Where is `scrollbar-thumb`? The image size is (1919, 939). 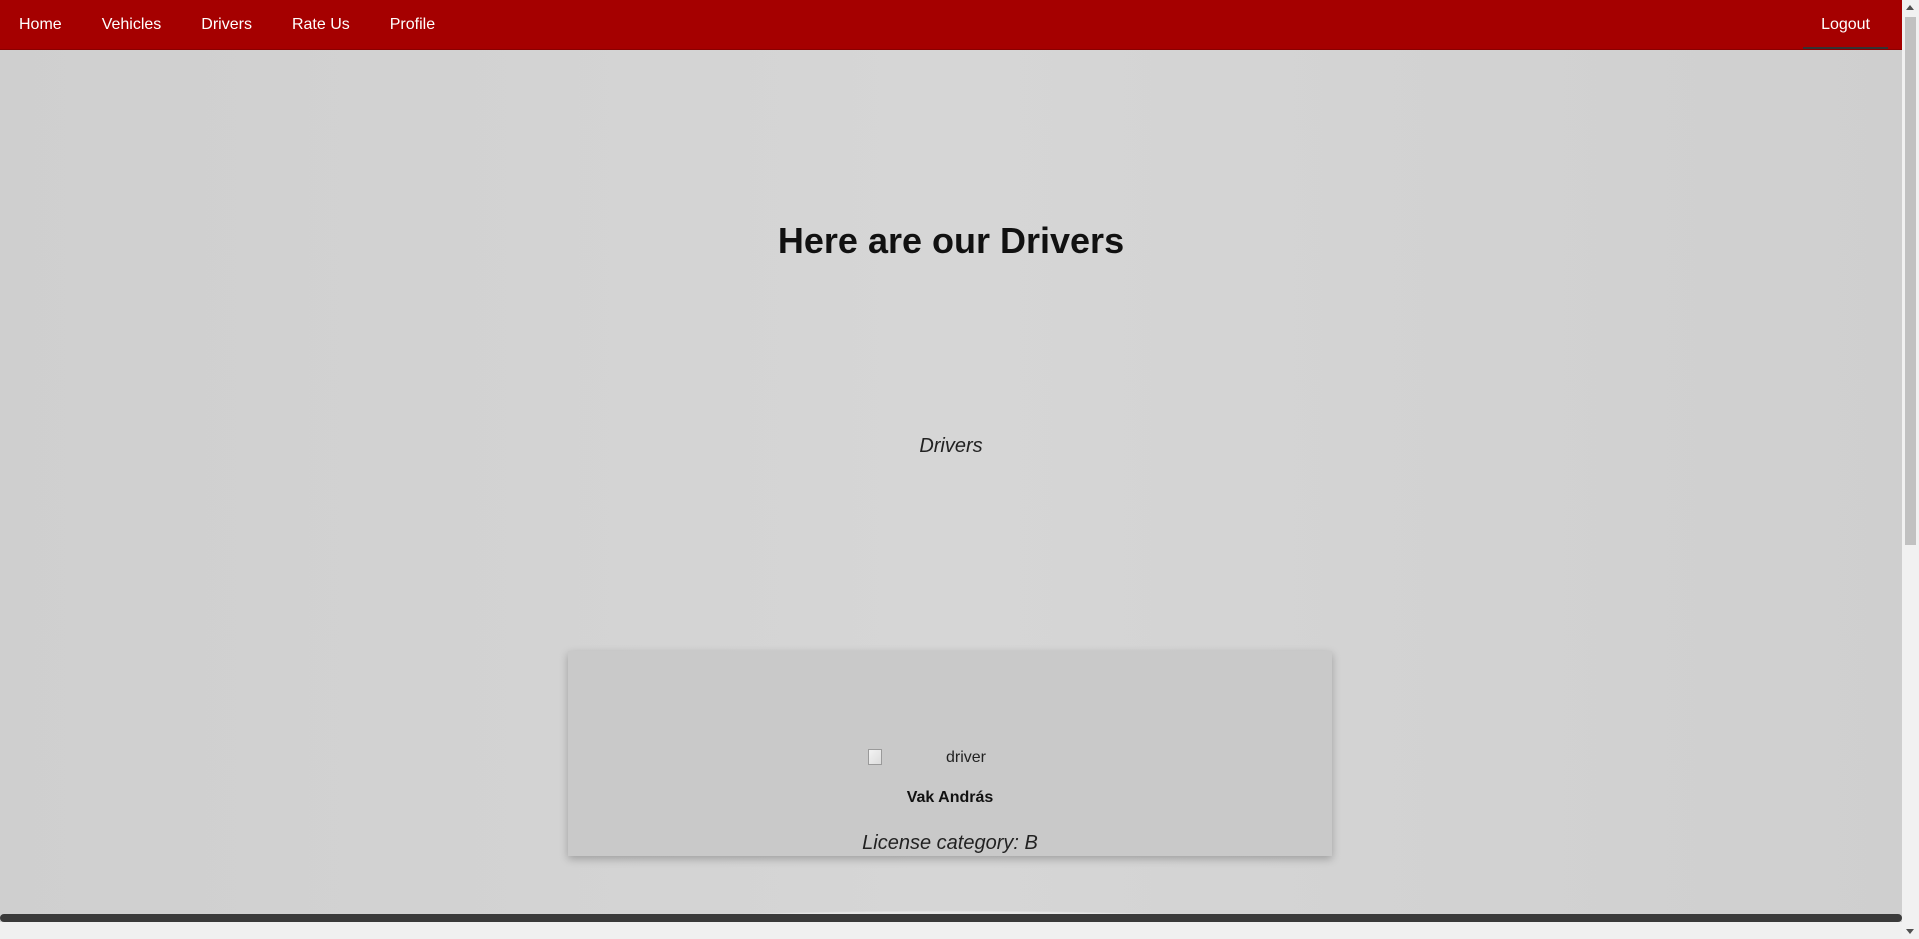
scrollbar-thumb is located at coordinates (1910, 281).